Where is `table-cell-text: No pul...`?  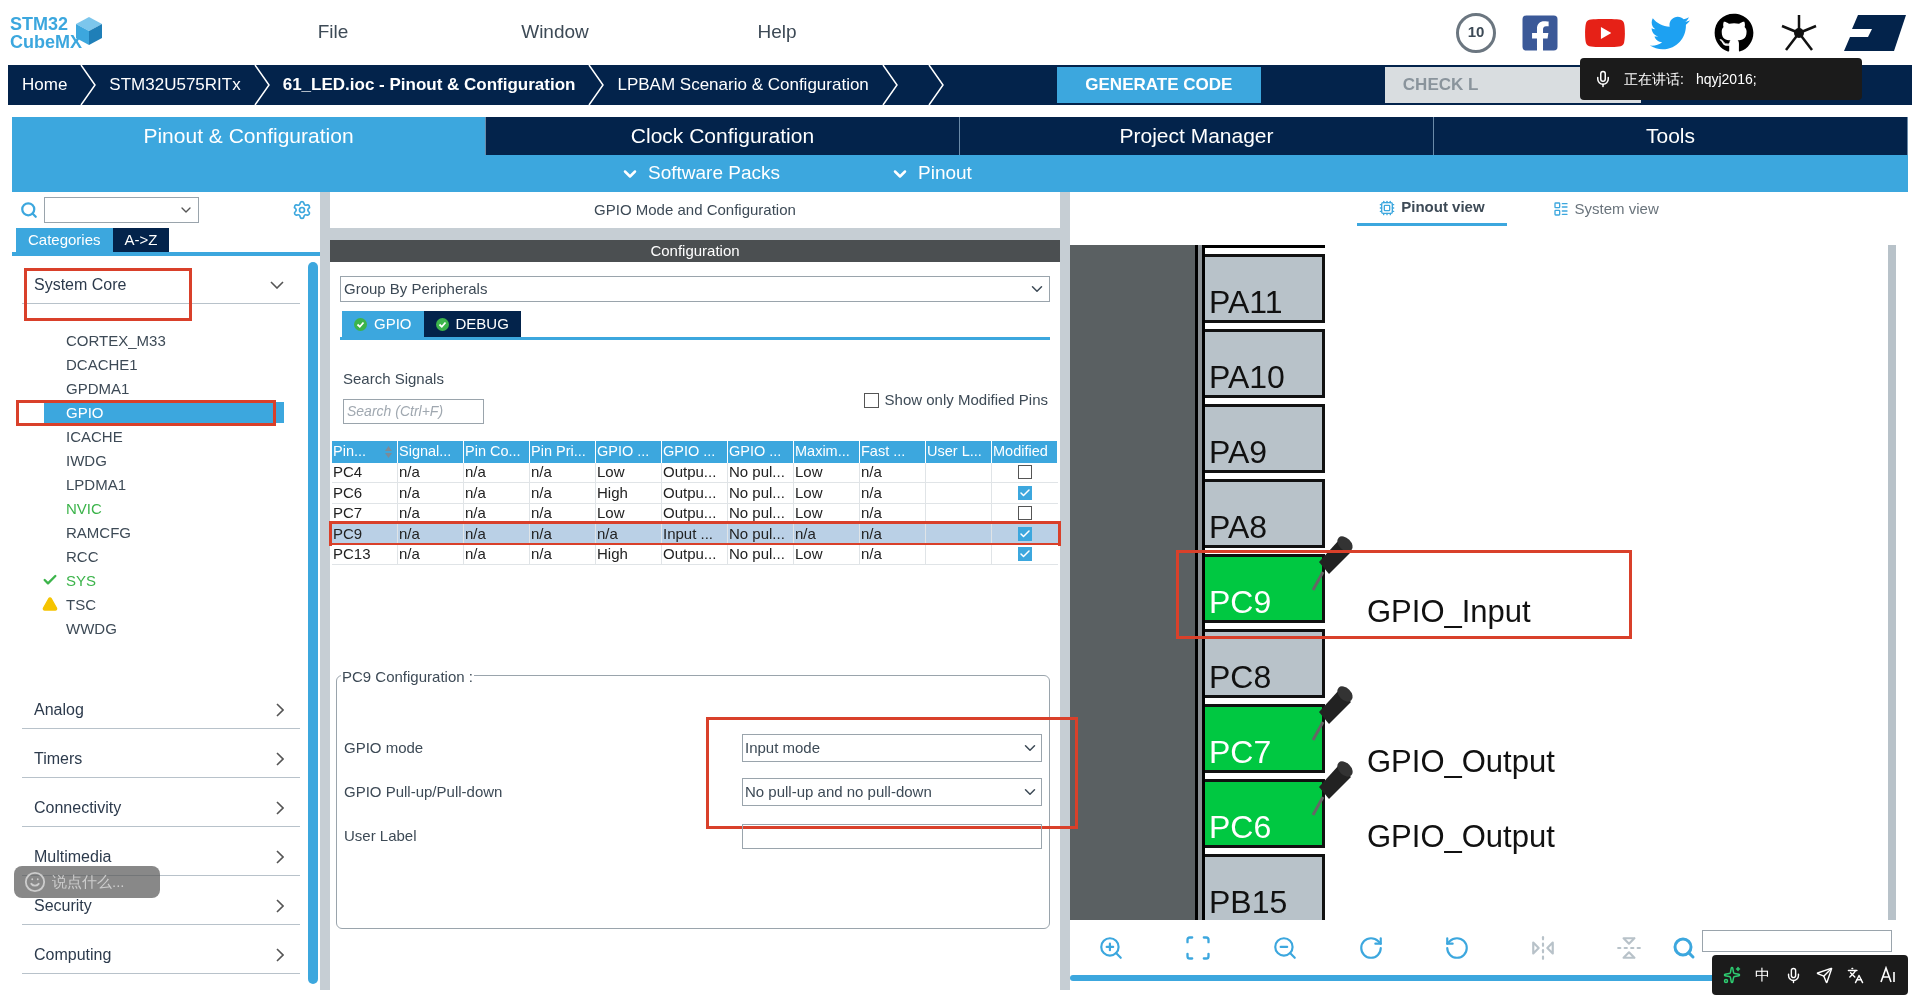 table-cell-text: No pul... is located at coordinates (757, 472).